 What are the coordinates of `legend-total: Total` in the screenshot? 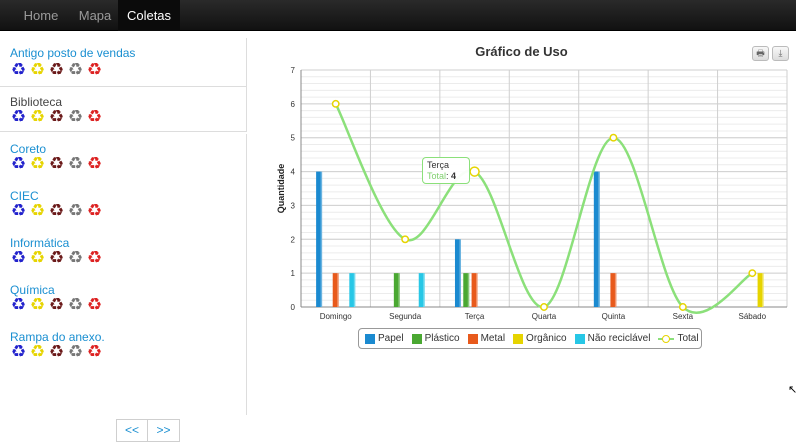 It's located at (678, 338).